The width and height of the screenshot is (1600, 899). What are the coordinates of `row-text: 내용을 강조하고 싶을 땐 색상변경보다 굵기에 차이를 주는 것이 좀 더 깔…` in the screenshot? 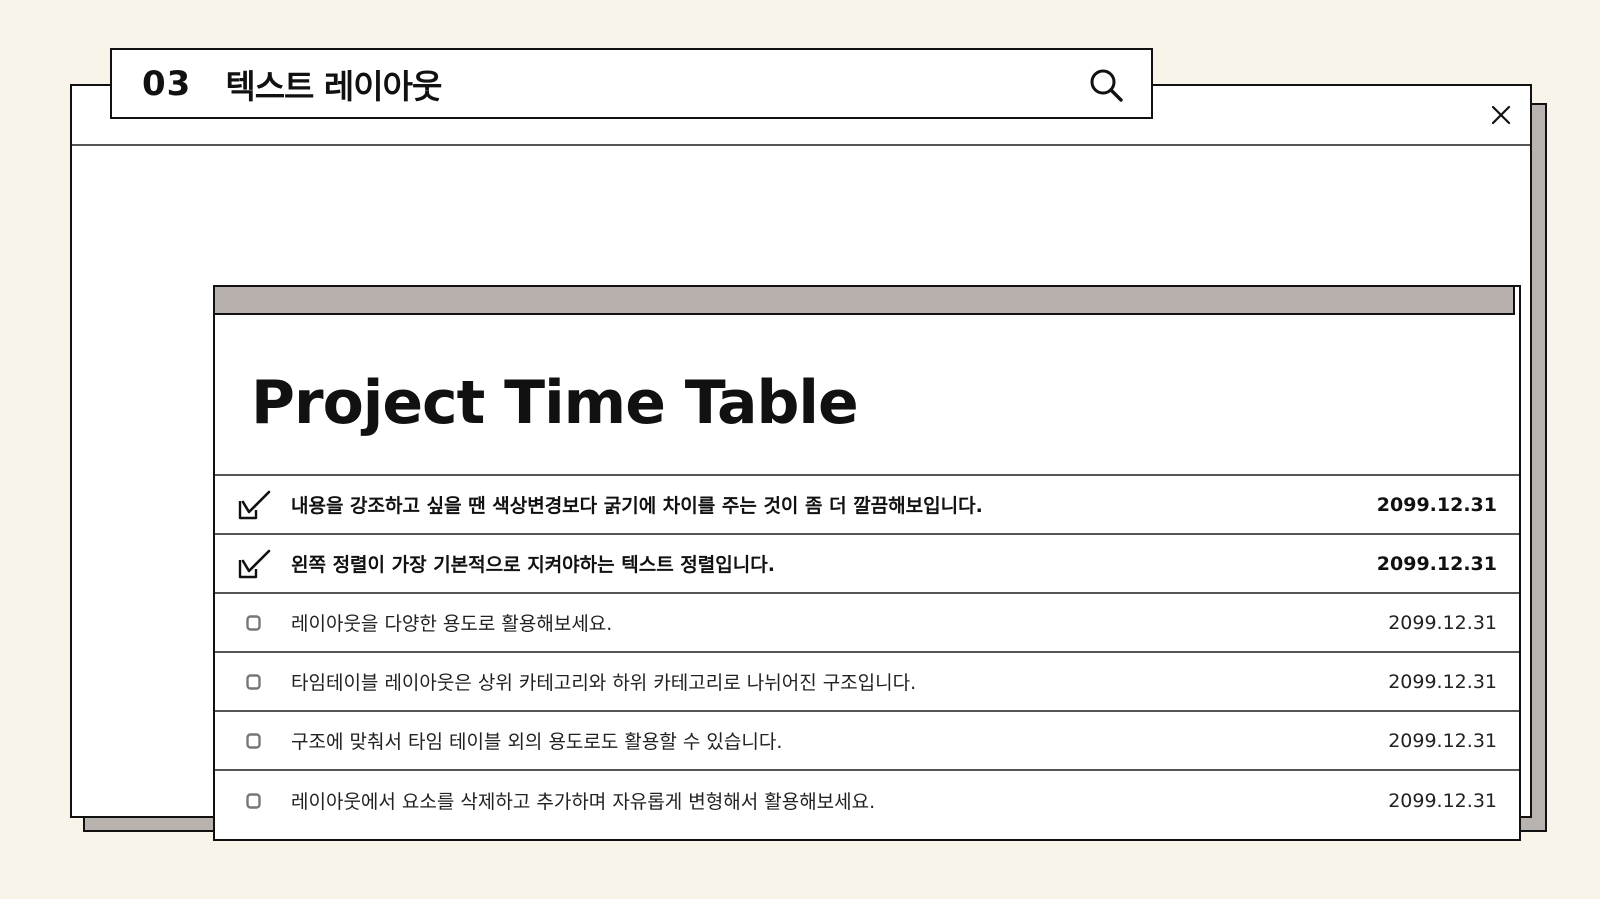 It's located at (637, 506).